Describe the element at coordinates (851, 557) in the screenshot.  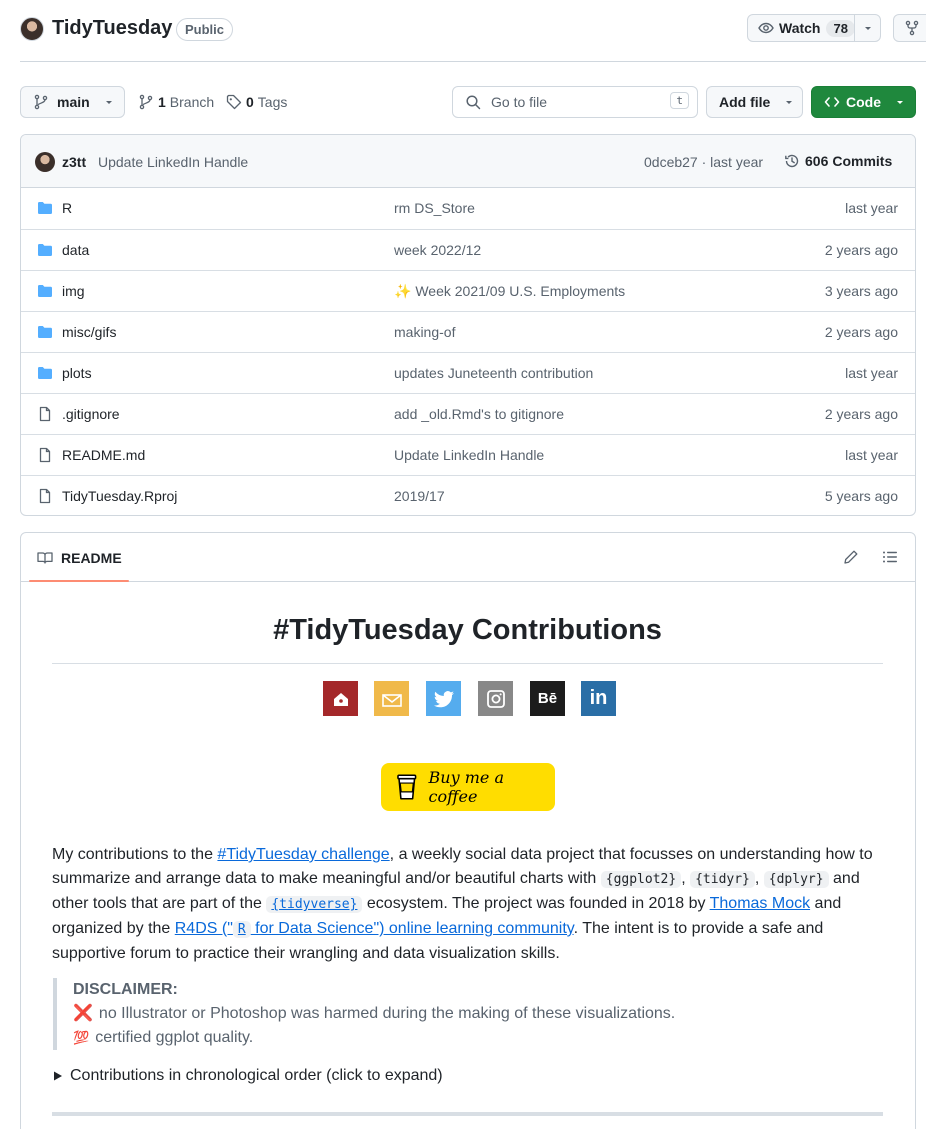
I see `edit-readme-button` at that location.